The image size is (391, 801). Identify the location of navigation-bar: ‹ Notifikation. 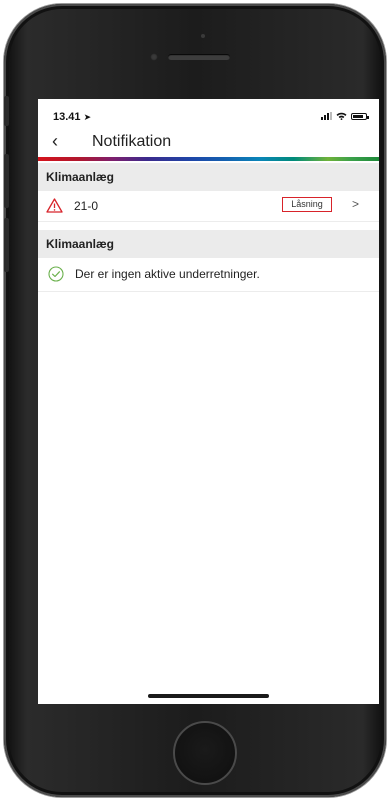
(208, 144).